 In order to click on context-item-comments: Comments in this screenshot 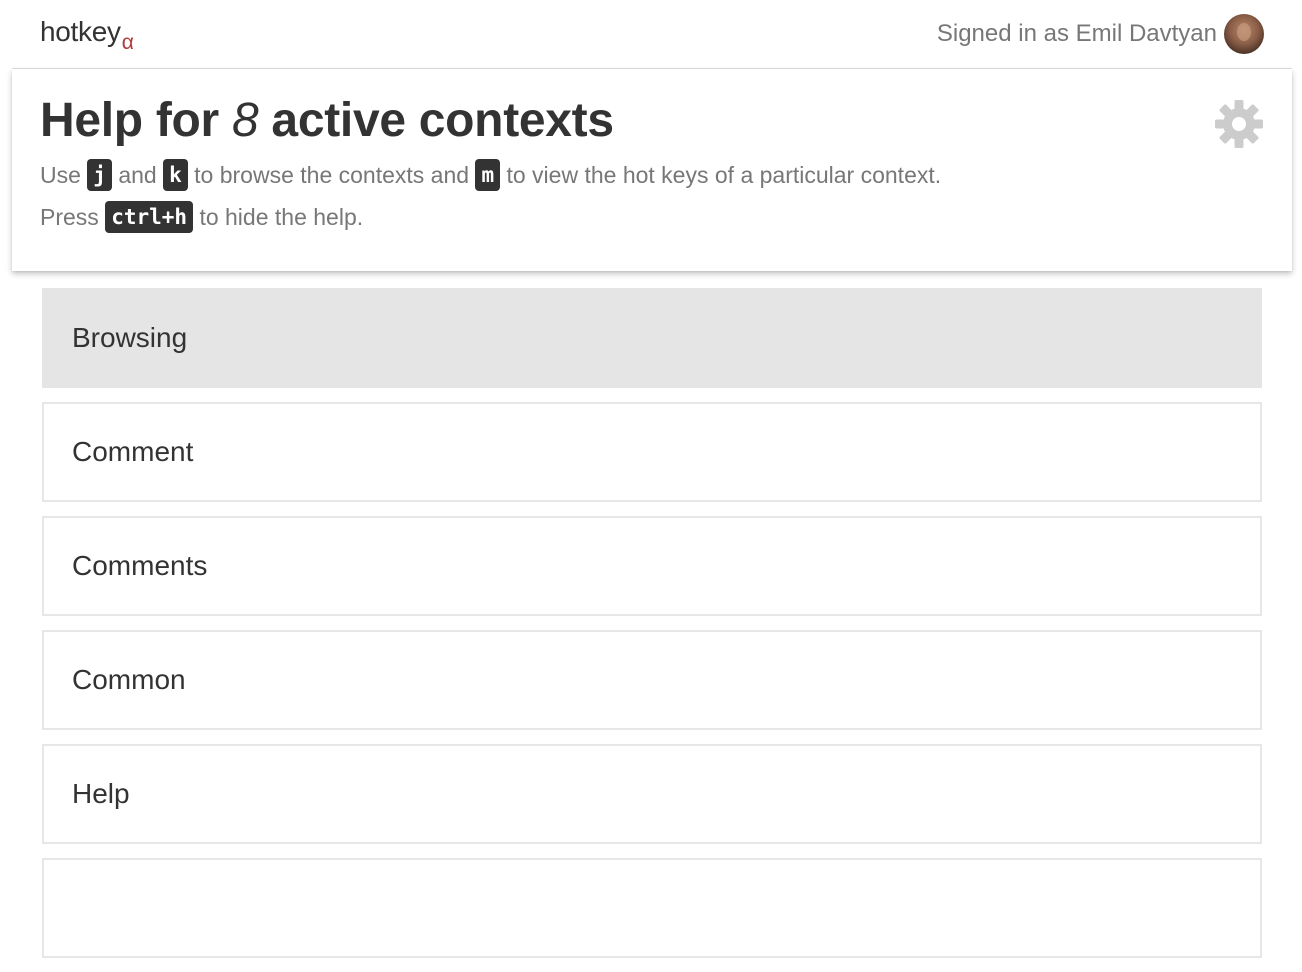, I will do `click(652, 566)`.